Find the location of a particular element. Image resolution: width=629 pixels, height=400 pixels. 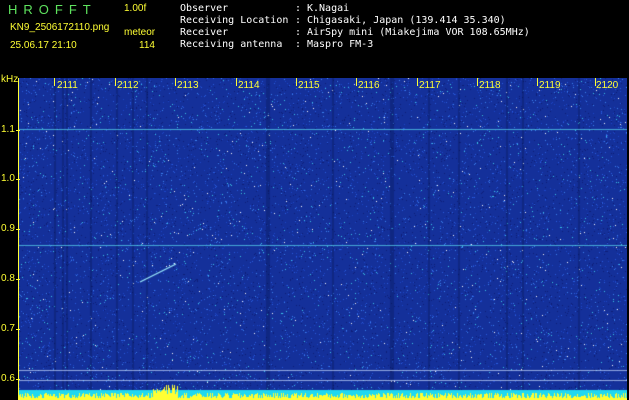

version-label: 1.00f is located at coordinates (135, 8).